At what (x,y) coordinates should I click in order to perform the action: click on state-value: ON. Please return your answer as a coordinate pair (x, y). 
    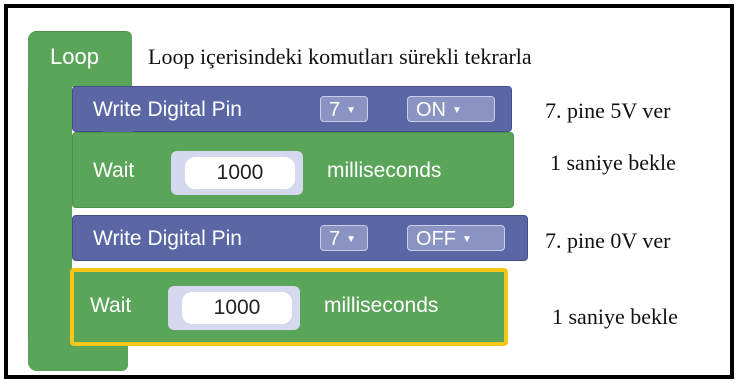
    Looking at the image, I should click on (431, 110).